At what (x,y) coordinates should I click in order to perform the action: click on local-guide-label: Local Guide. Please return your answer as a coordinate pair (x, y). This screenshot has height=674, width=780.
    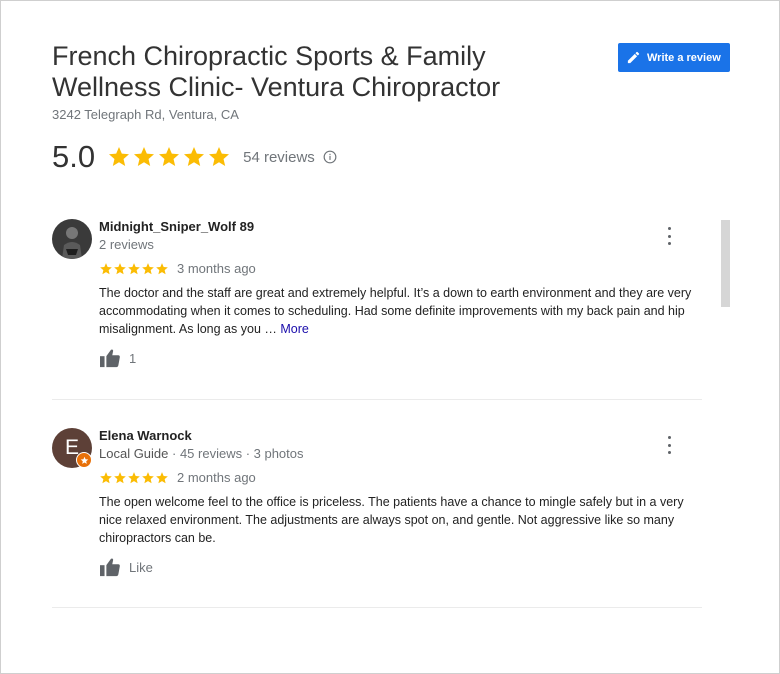
    Looking at the image, I should click on (134, 453).